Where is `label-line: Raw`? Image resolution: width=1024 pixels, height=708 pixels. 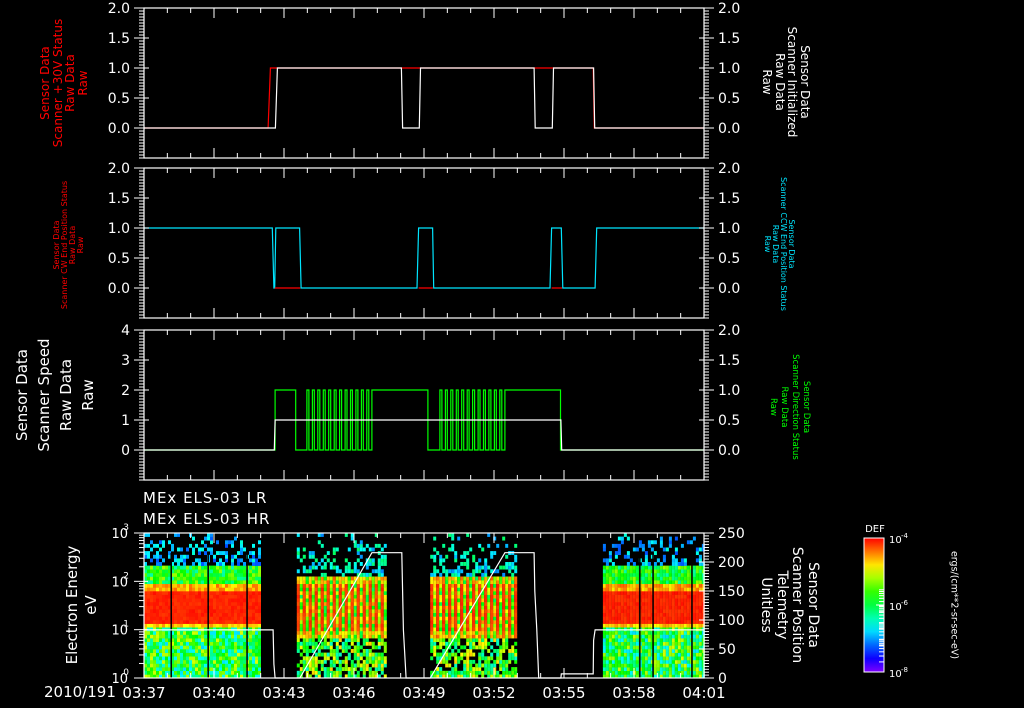
label-line: Raw is located at coordinates (82, 83).